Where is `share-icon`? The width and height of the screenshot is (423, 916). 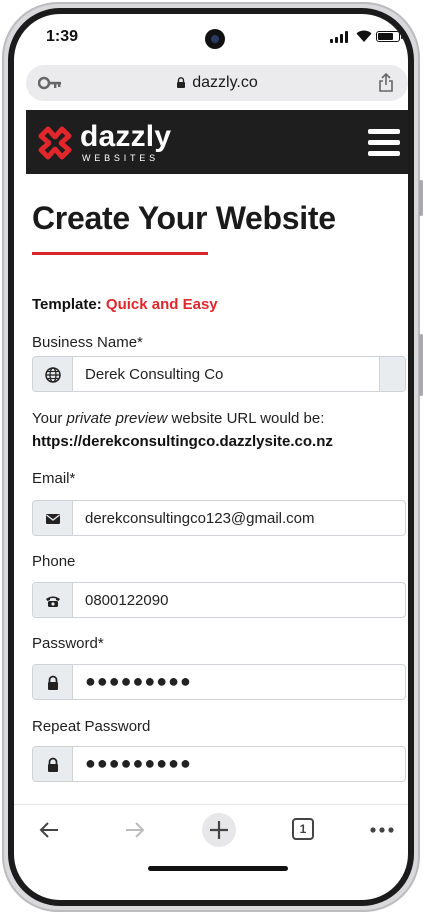 share-icon is located at coordinates (386, 83).